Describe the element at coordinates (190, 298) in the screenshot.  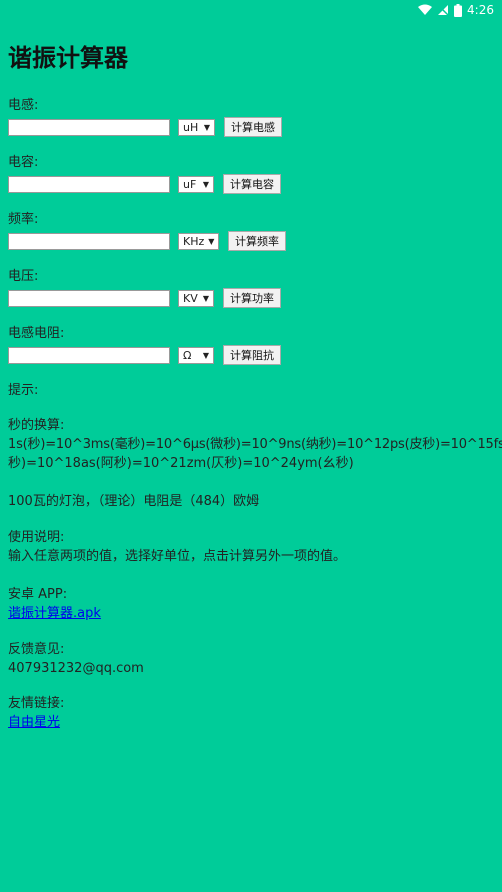
I see `voltage-unit-value: KV` at that location.